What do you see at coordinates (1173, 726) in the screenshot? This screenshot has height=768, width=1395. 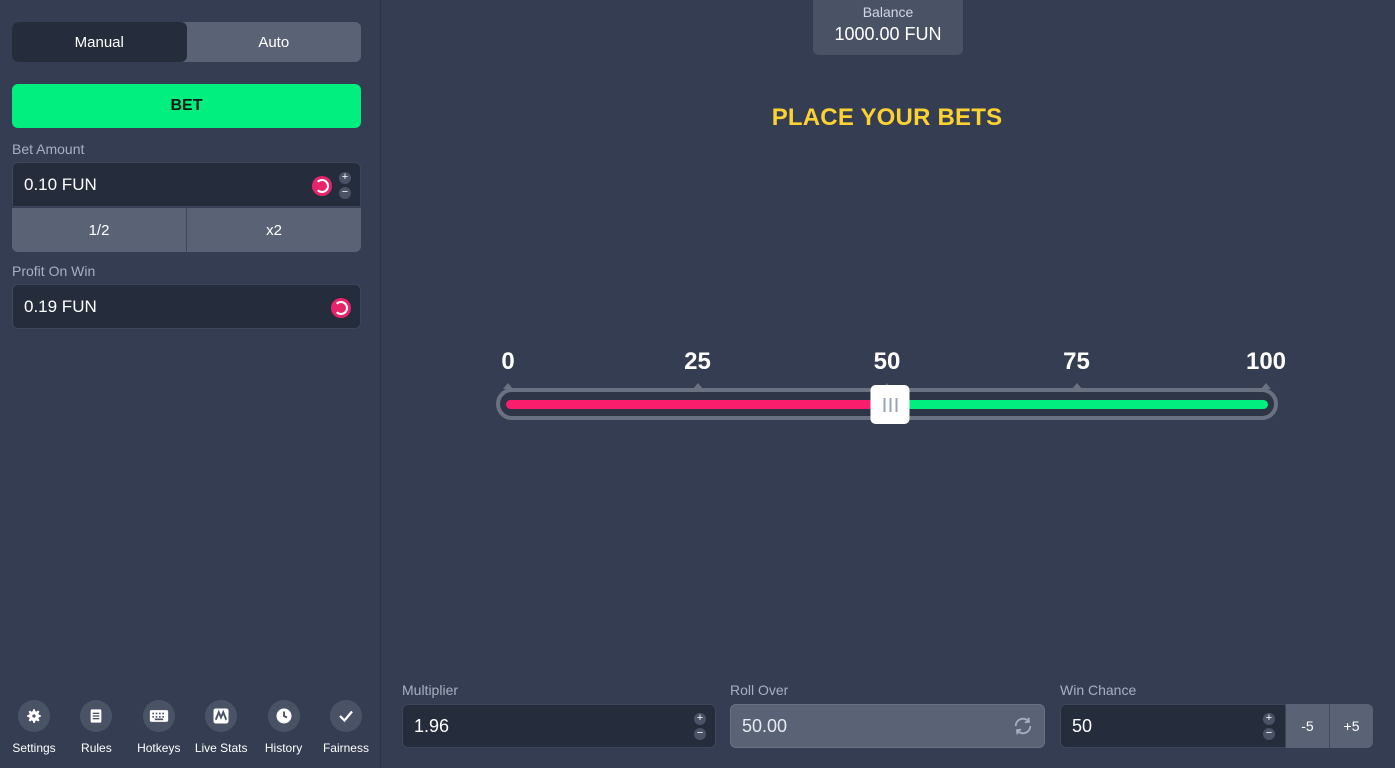 I see `win-chance-field: 50 + −` at bounding box center [1173, 726].